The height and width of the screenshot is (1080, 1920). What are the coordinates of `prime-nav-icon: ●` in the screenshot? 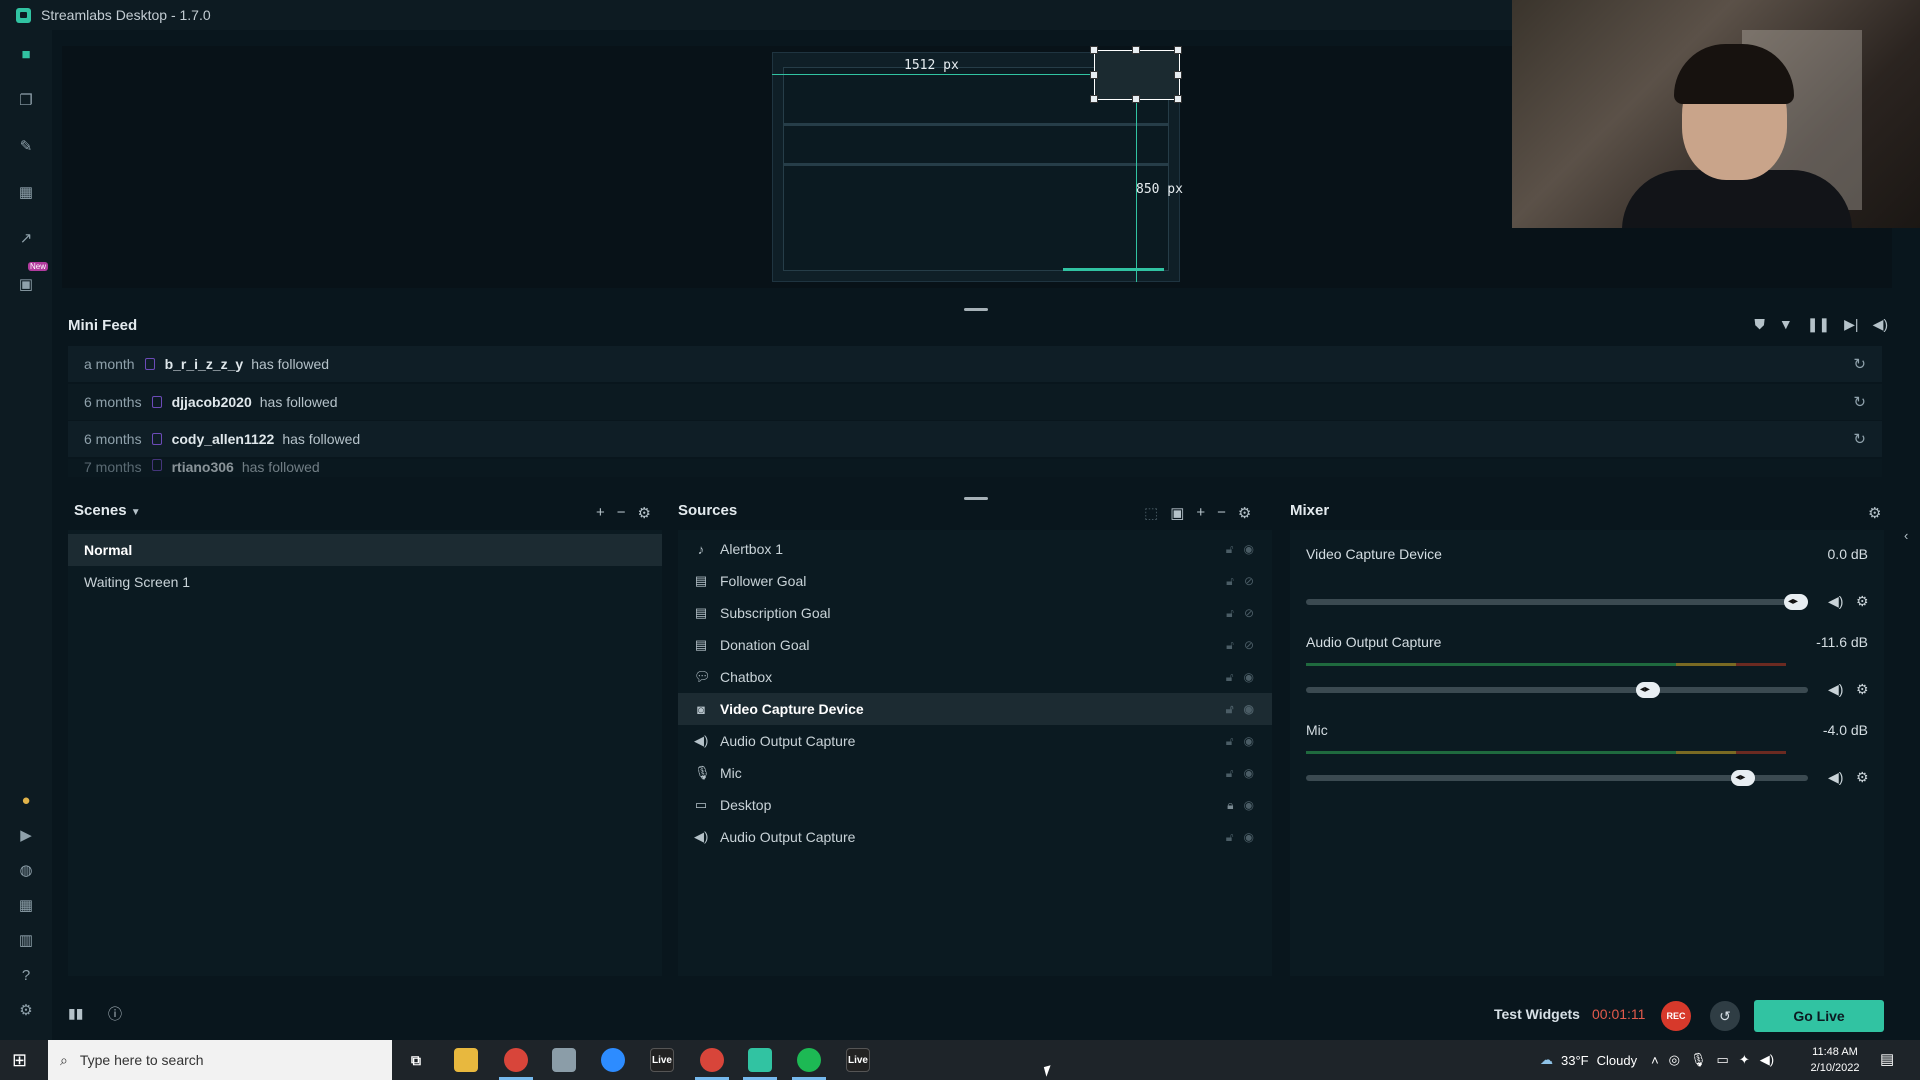 It's located at (26, 800).